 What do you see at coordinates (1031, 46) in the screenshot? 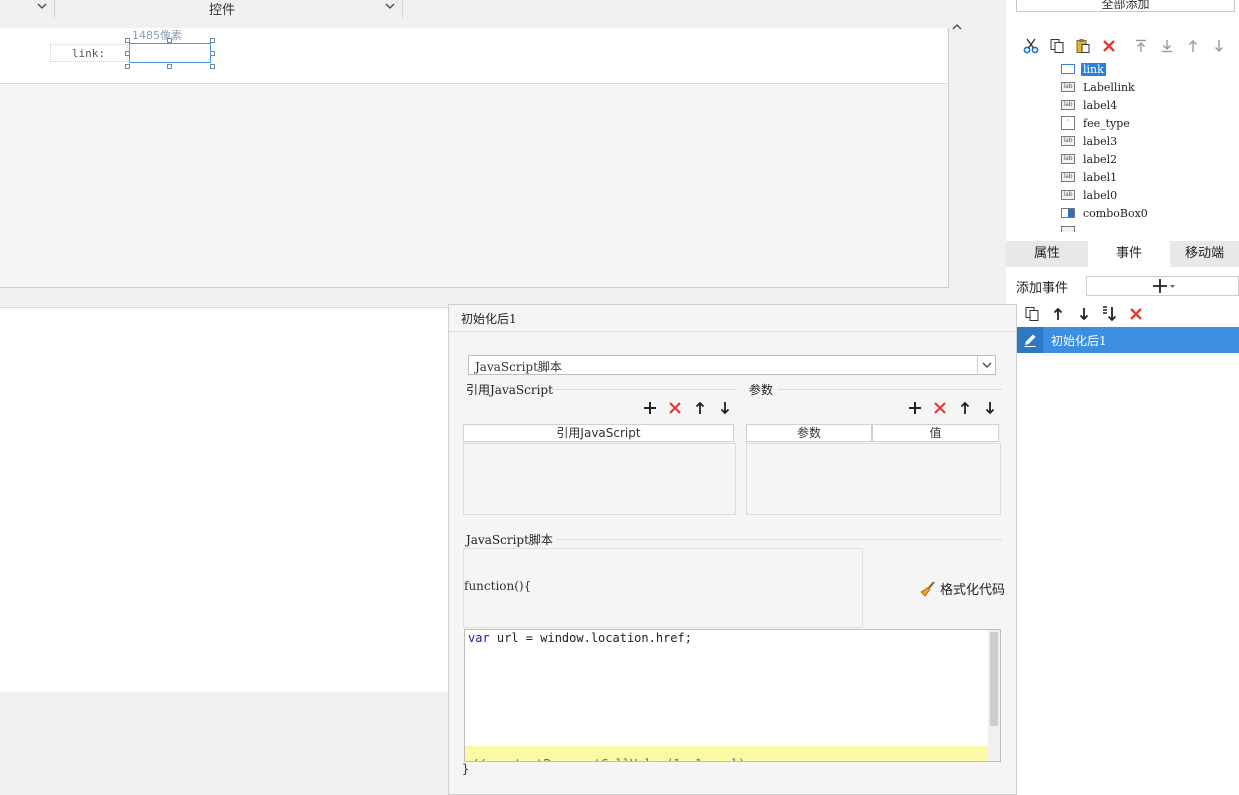
I see `cut-icon` at bounding box center [1031, 46].